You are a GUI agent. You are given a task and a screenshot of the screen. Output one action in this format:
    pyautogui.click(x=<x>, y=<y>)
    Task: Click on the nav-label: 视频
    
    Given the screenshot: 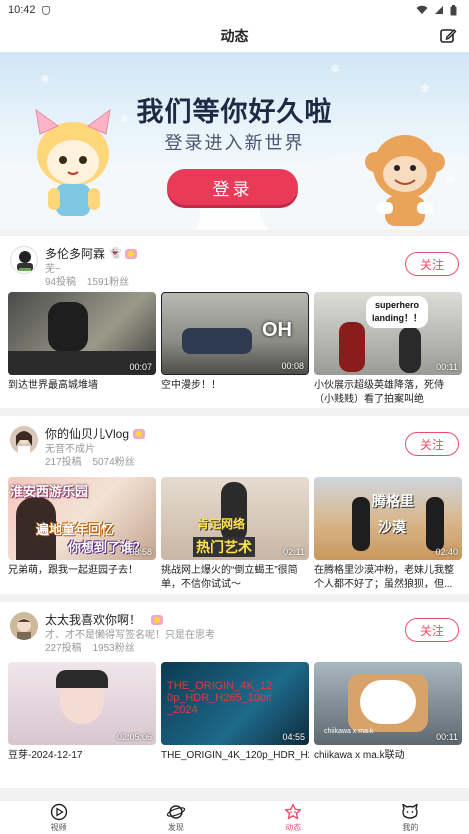 What is the action you would take?
    pyautogui.click(x=58, y=827)
    